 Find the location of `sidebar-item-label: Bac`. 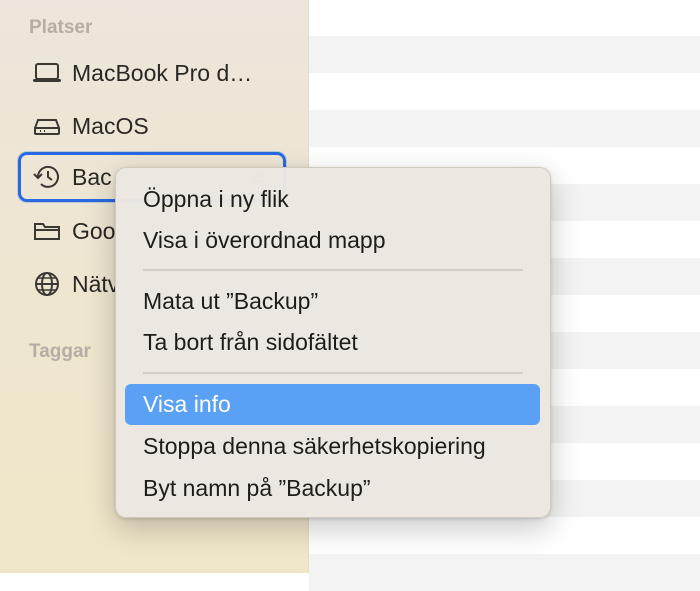

sidebar-item-label: Bac is located at coordinates (92, 176).